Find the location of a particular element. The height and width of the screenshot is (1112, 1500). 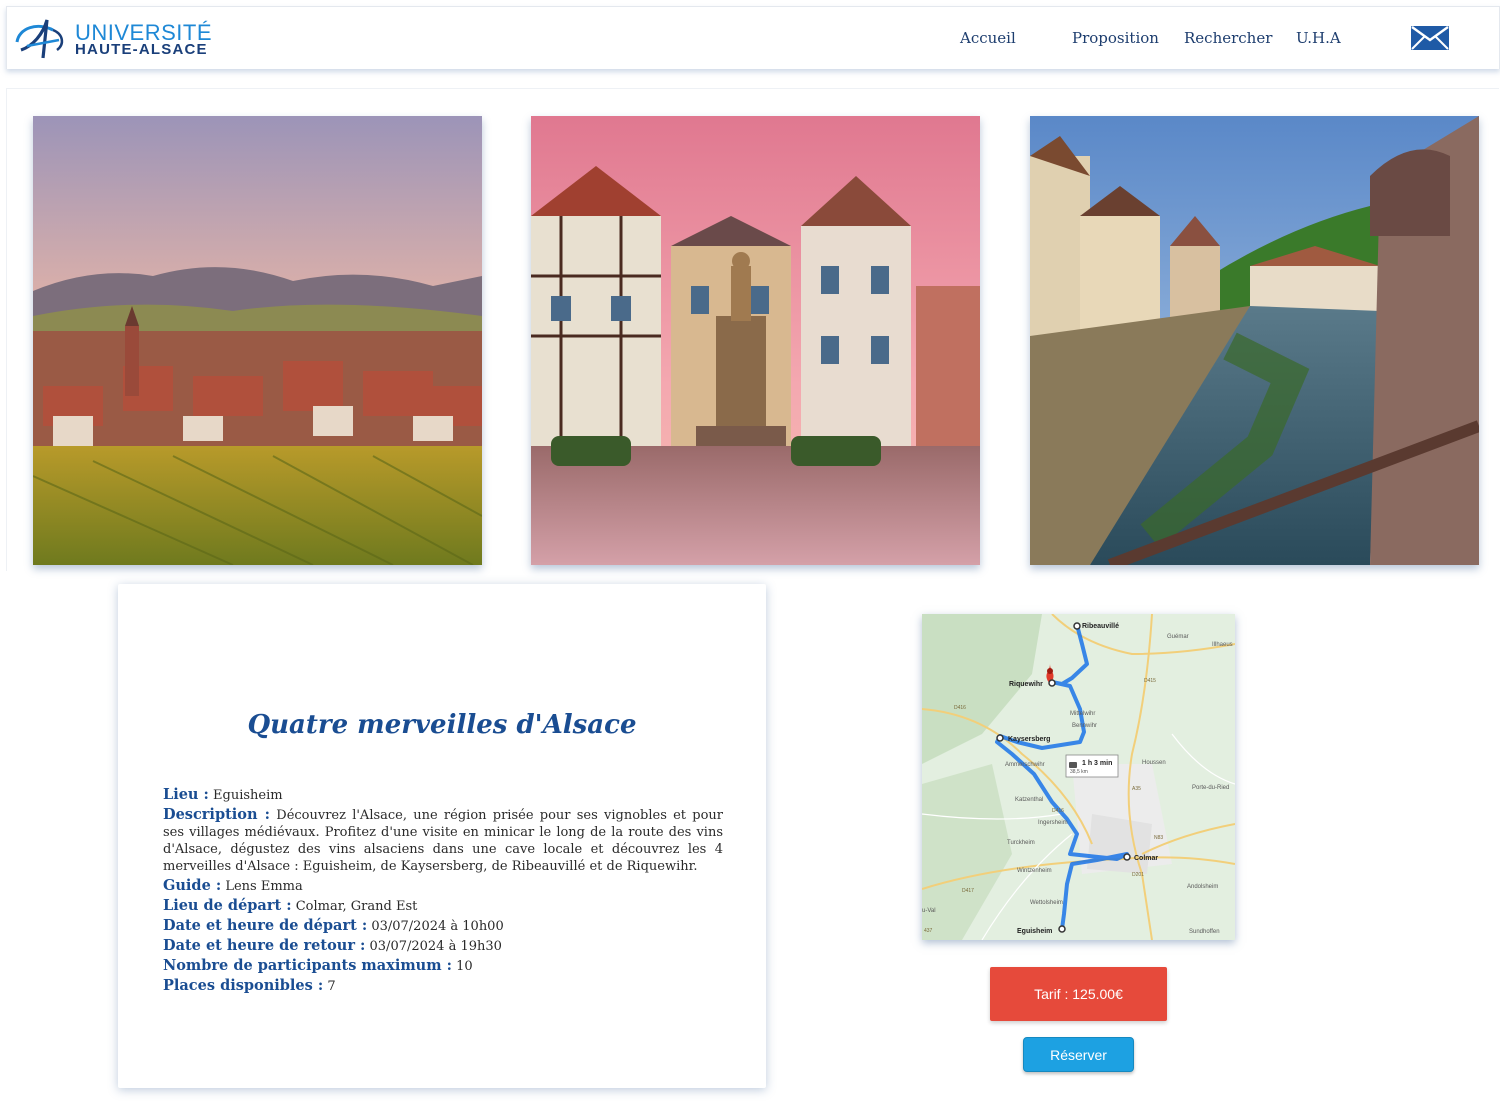

map-label-bennwihr: Bennwihr is located at coordinates (1084, 726).